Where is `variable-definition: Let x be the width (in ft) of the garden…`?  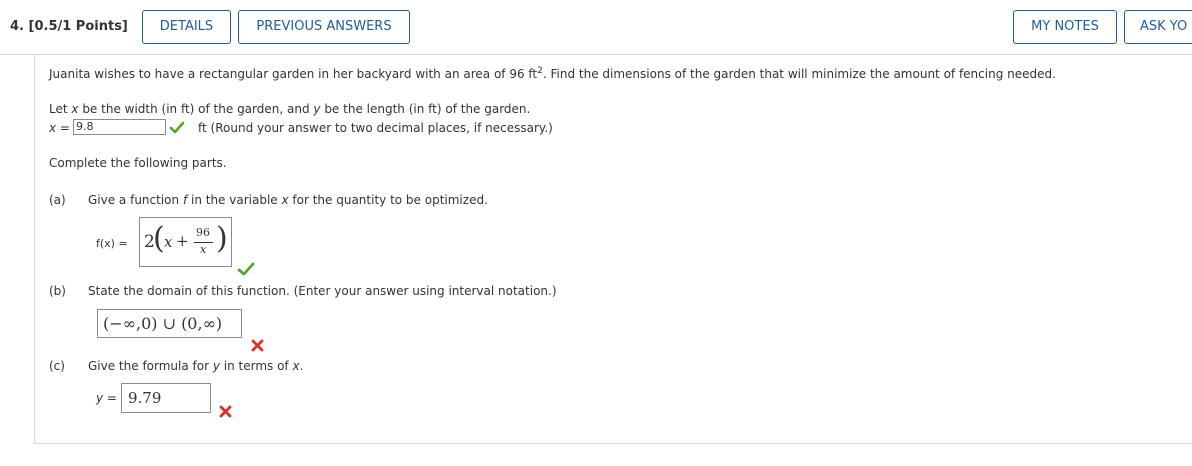
variable-definition: Let x be the width (in ft) of the garden… is located at coordinates (290, 109).